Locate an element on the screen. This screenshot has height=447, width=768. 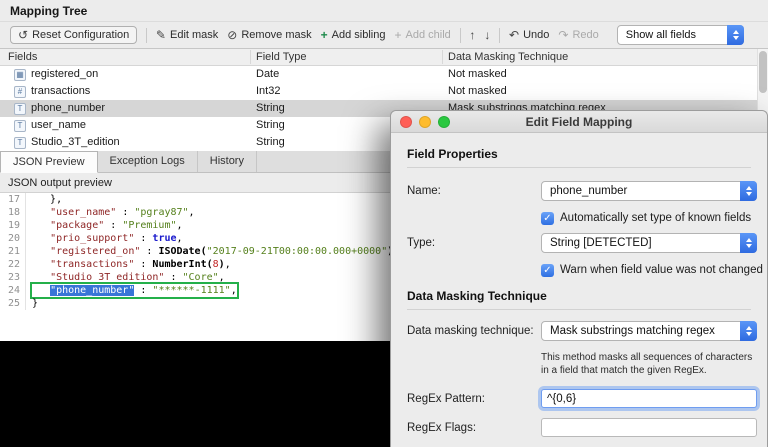
warn-checkbox: ✓ Warn when field value was not changed is located at coordinates (652, 270).